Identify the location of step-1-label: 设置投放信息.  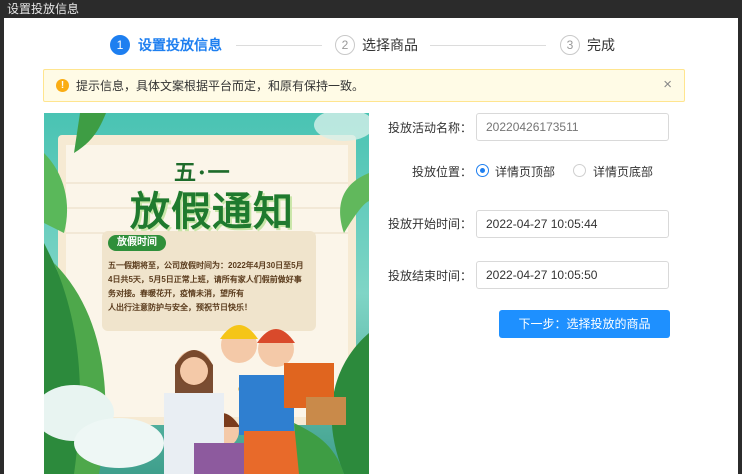
(180, 45).